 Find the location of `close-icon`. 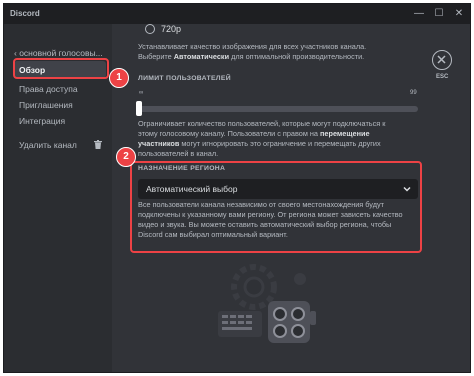

close-icon is located at coordinates (441, 59).